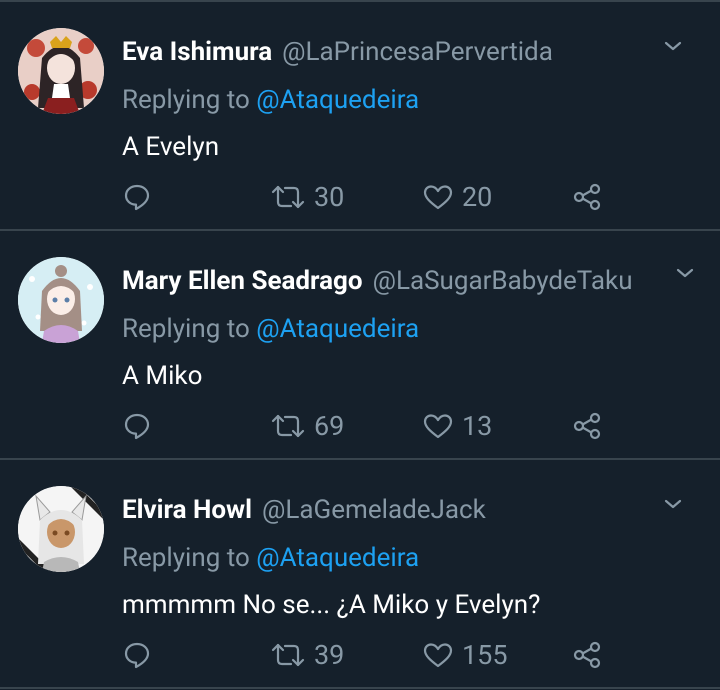 Image resolution: width=720 pixels, height=690 pixels. What do you see at coordinates (307, 197) in the screenshot?
I see `retweet-button: 30` at bounding box center [307, 197].